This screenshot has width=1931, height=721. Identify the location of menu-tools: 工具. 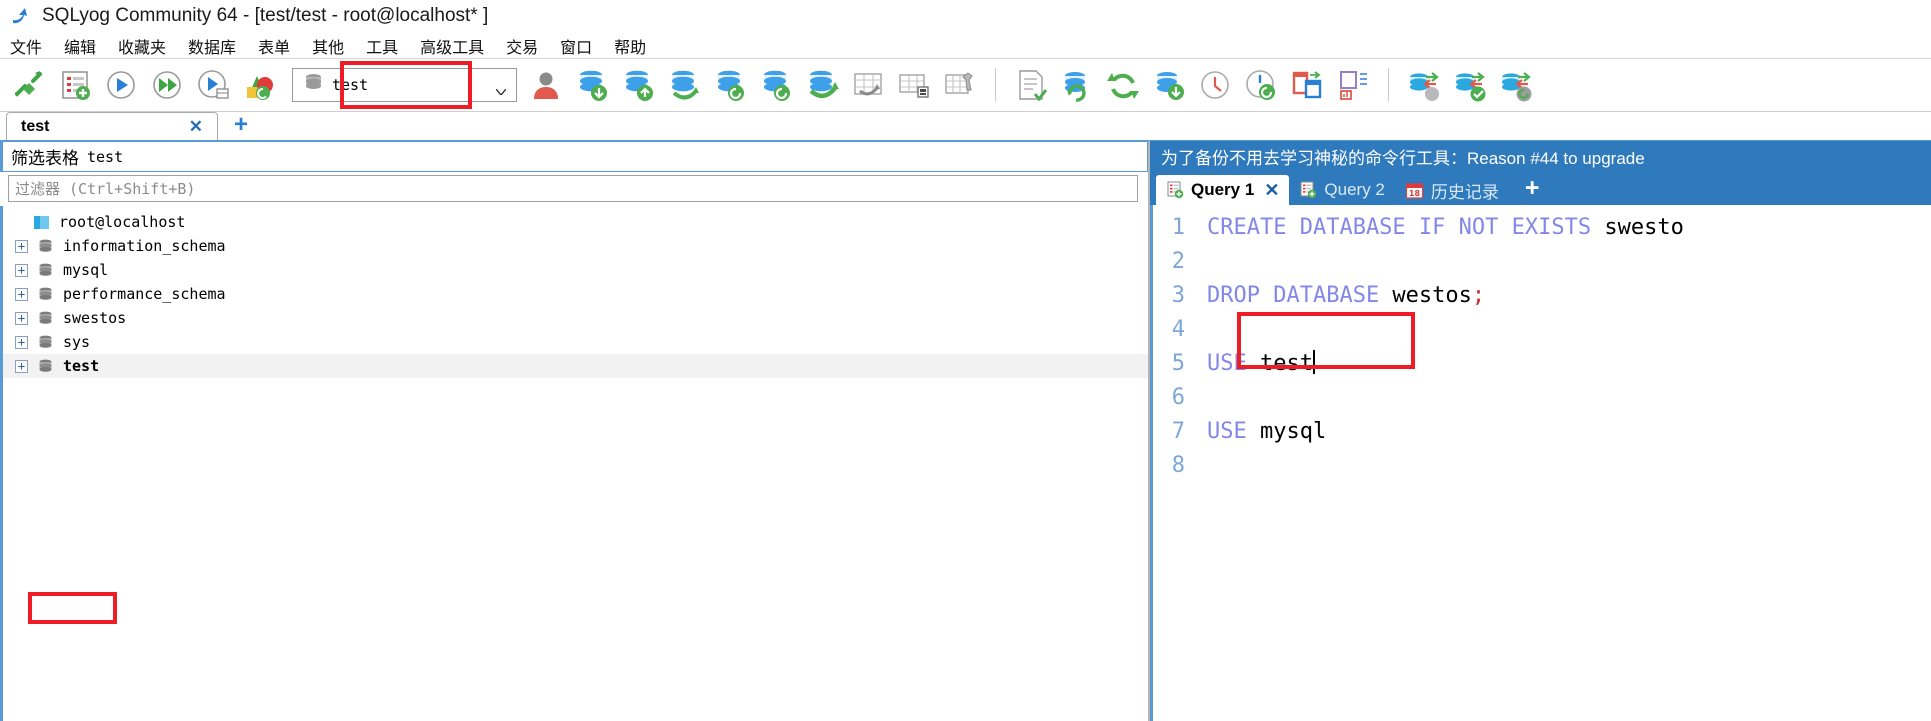
(382, 46).